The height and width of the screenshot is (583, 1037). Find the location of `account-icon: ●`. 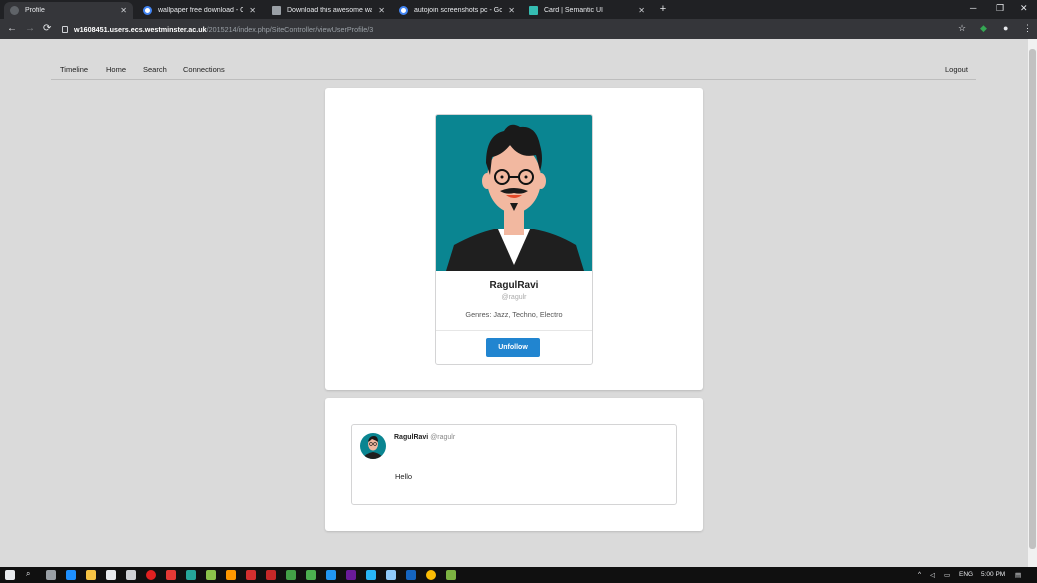

account-icon: ● is located at coordinates (1005, 28).